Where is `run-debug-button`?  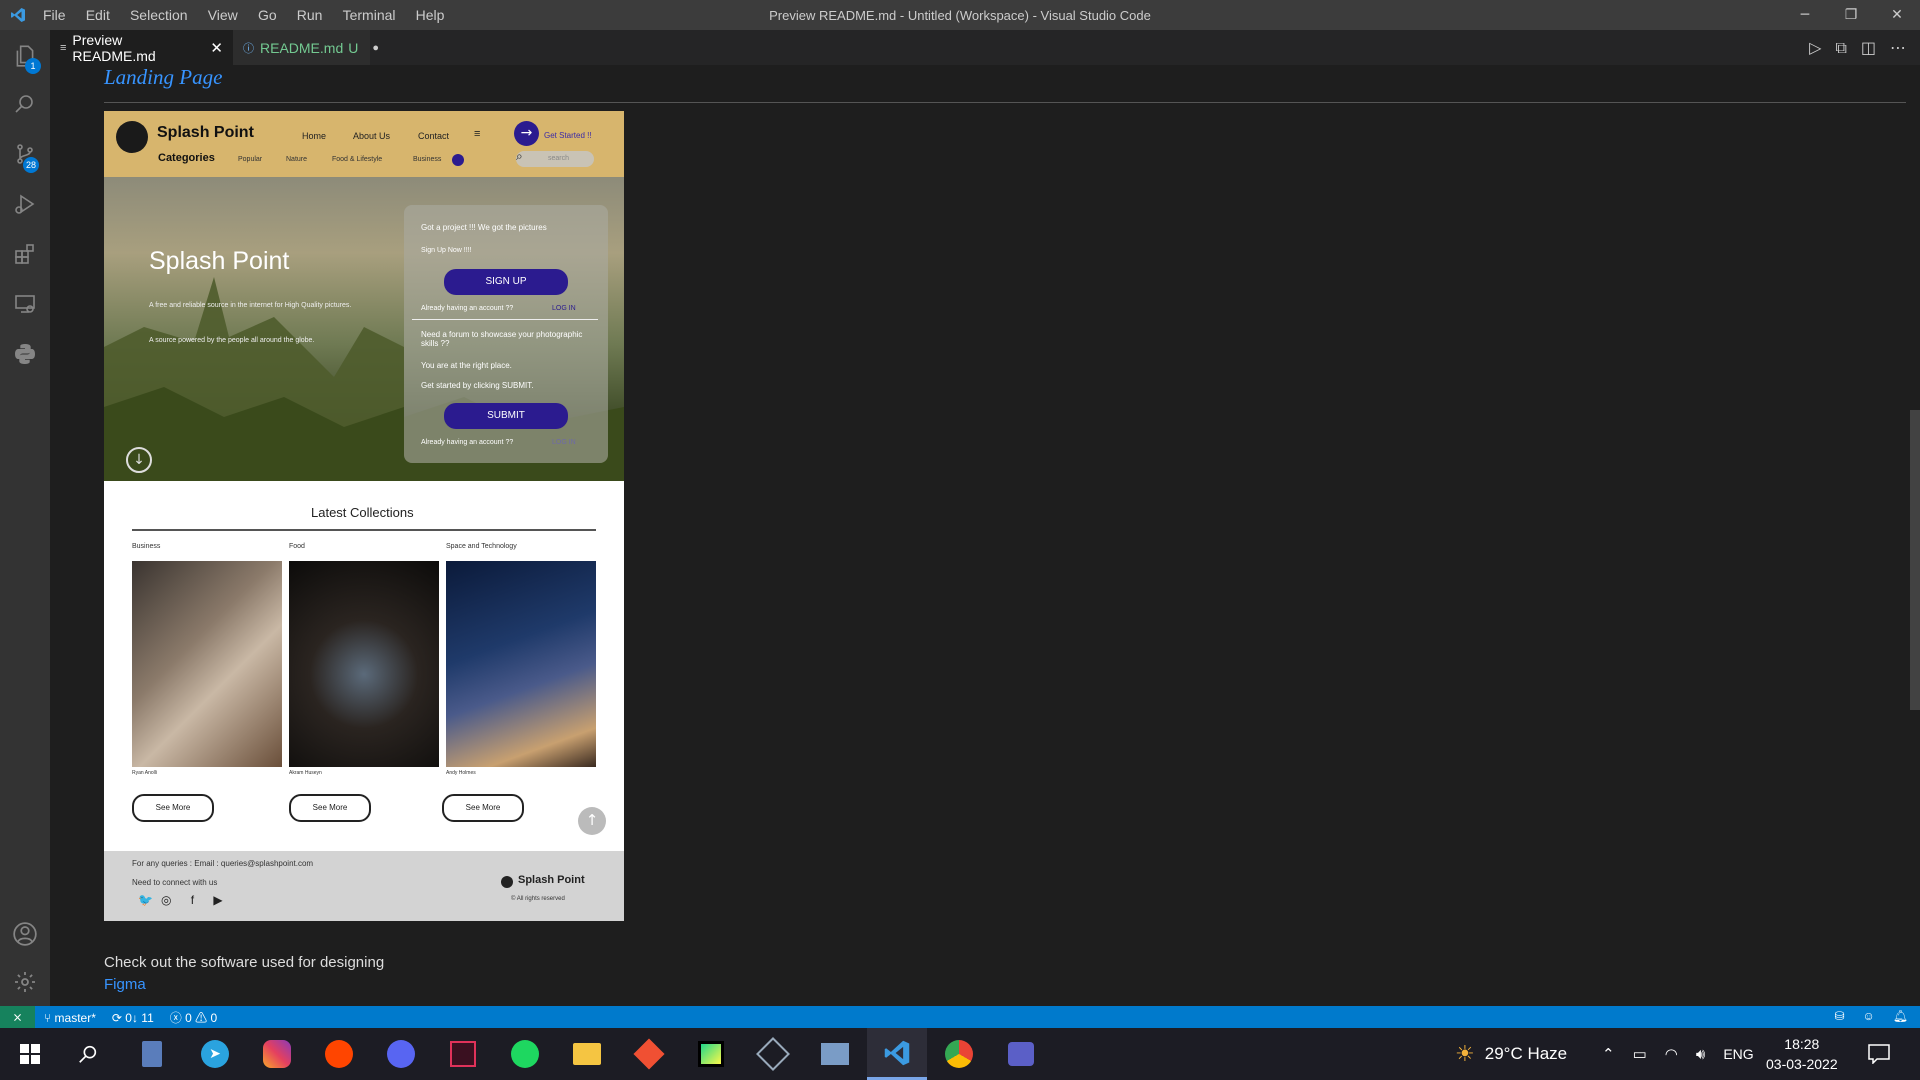
run-debug-button is located at coordinates (25, 204).